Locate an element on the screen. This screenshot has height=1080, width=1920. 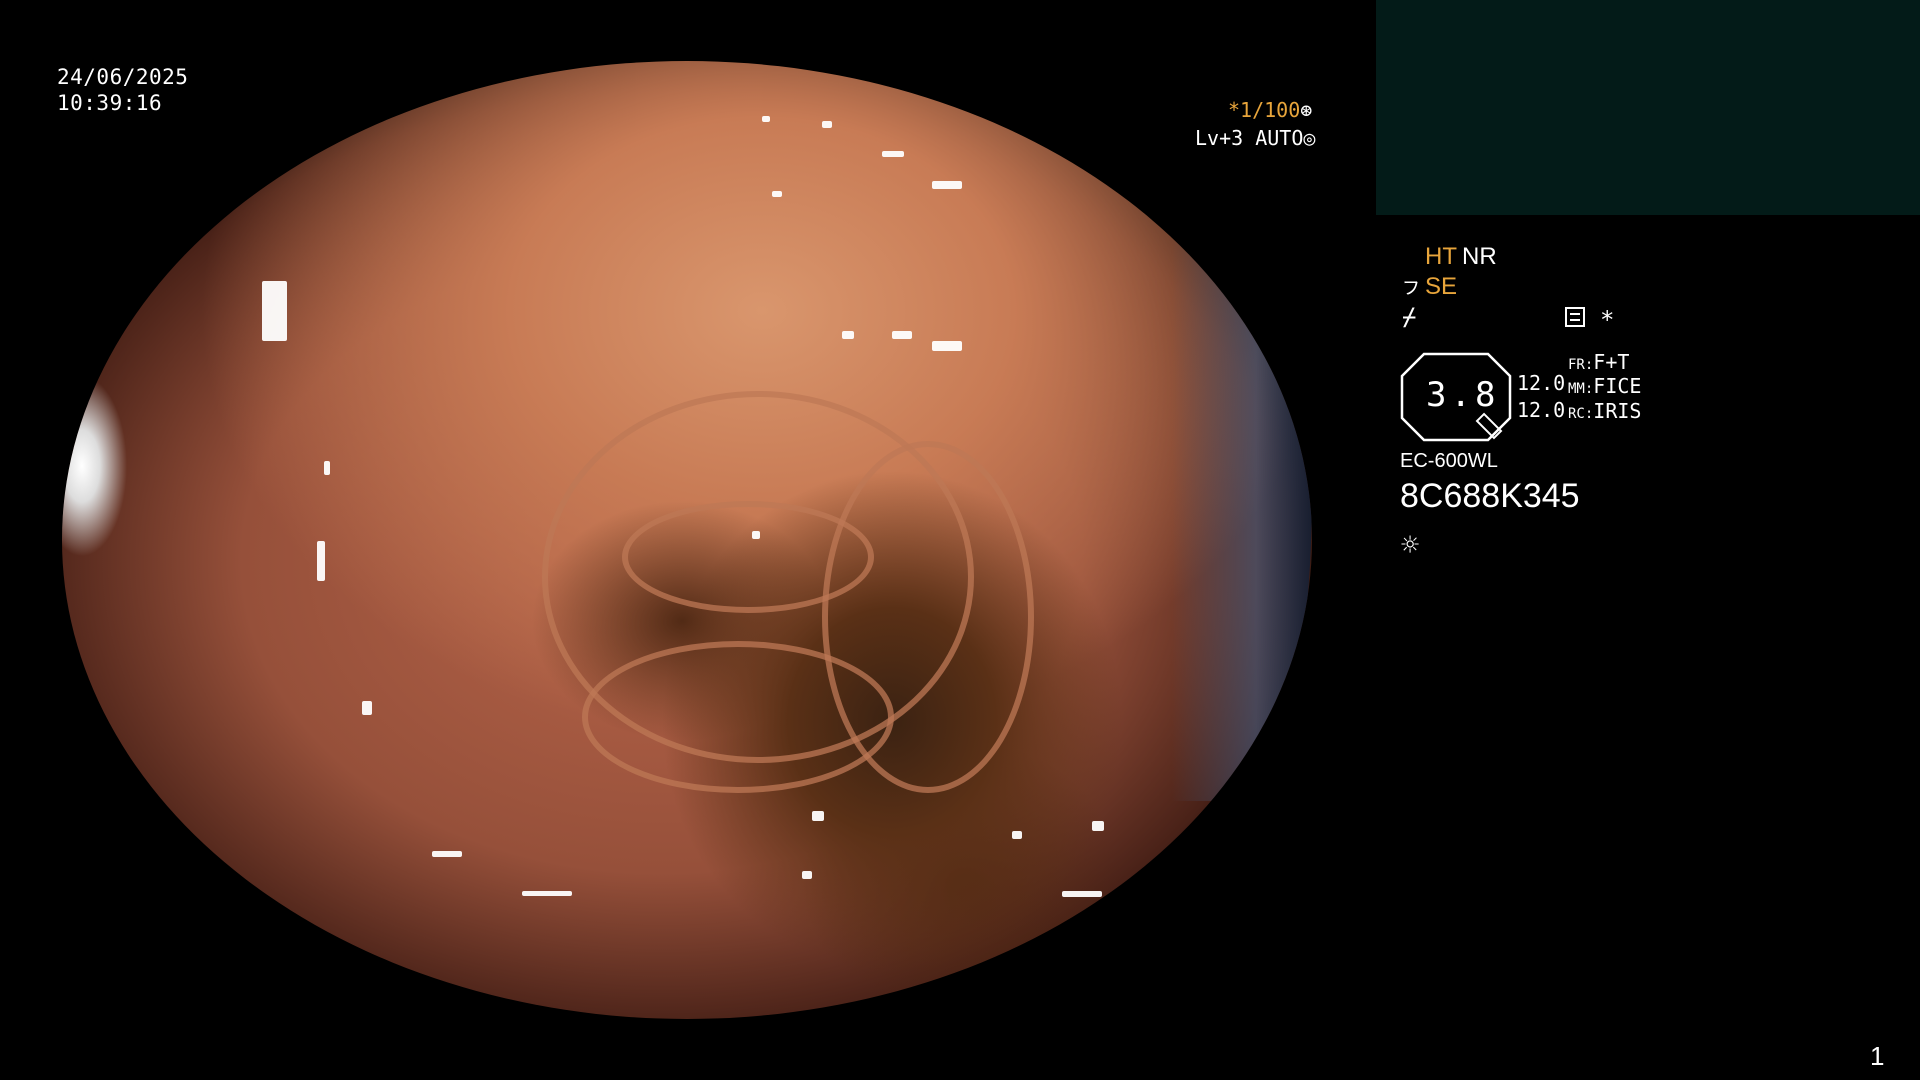
scope-serial: 8C688K345 is located at coordinates (1490, 496).